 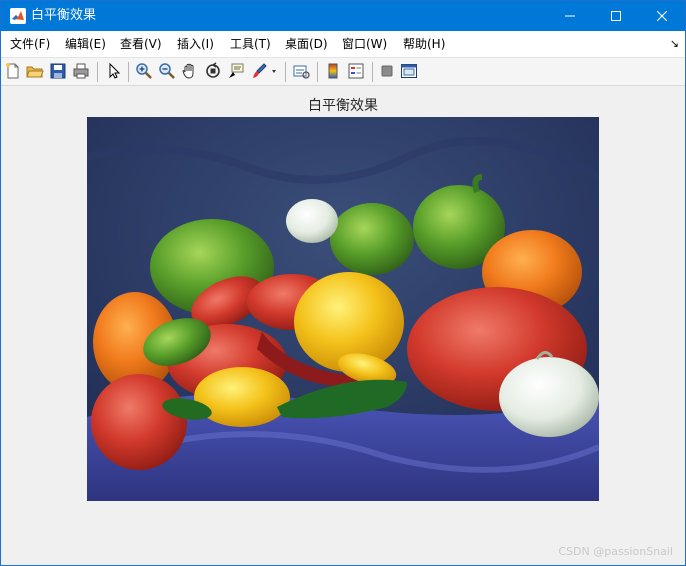 I want to click on close-icon, so click(x=662, y=16).